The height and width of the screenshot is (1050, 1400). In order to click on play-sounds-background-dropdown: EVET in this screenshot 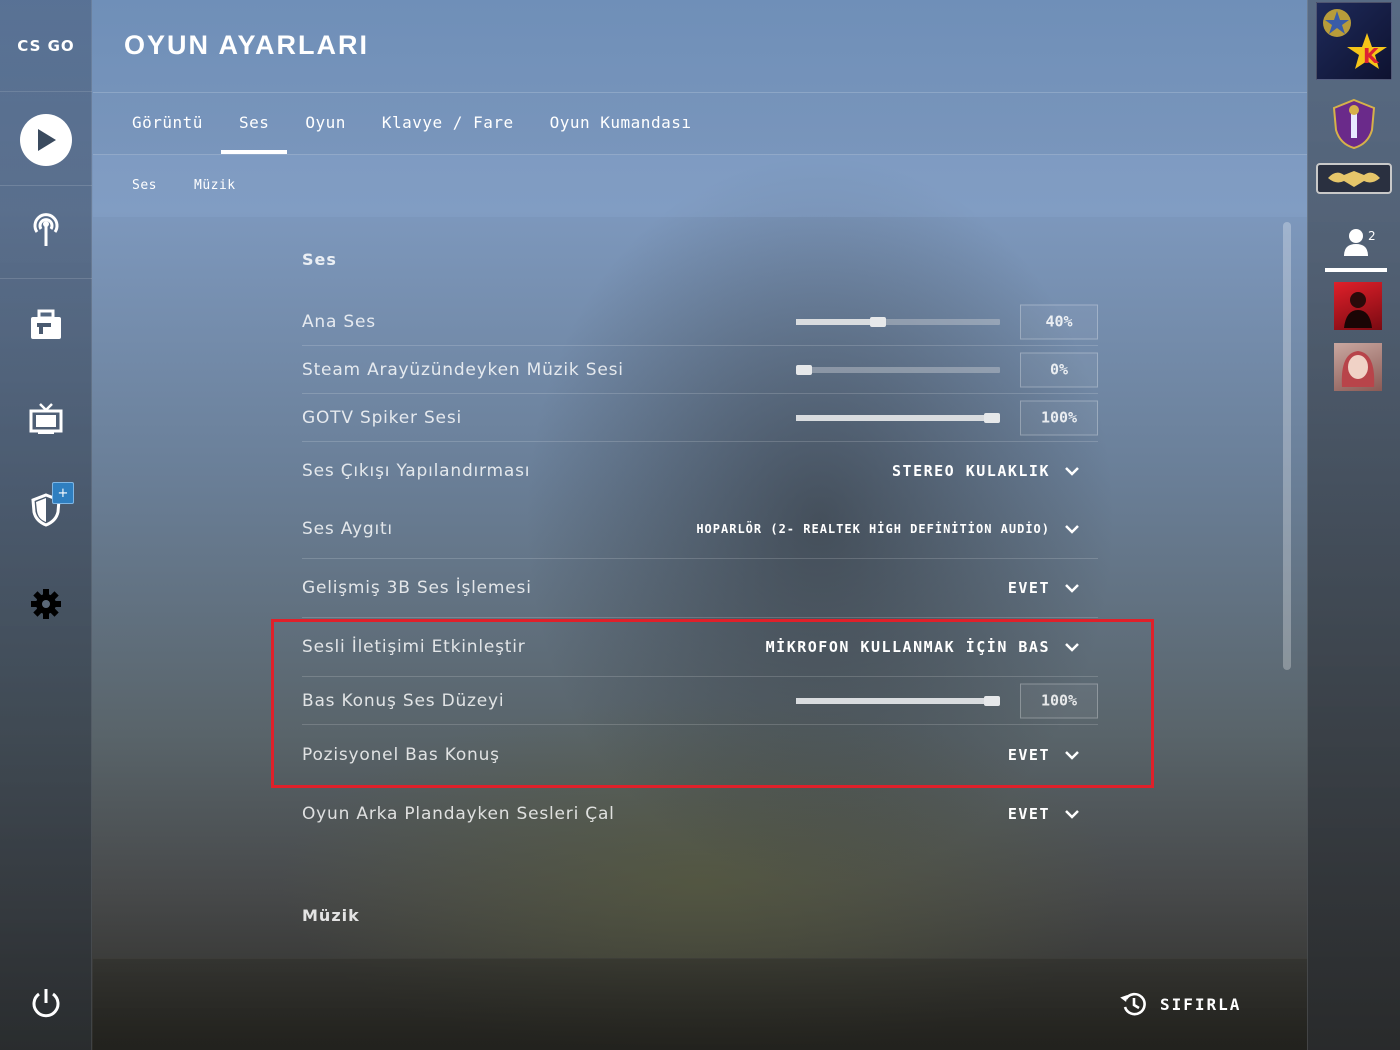, I will do `click(1044, 814)`.